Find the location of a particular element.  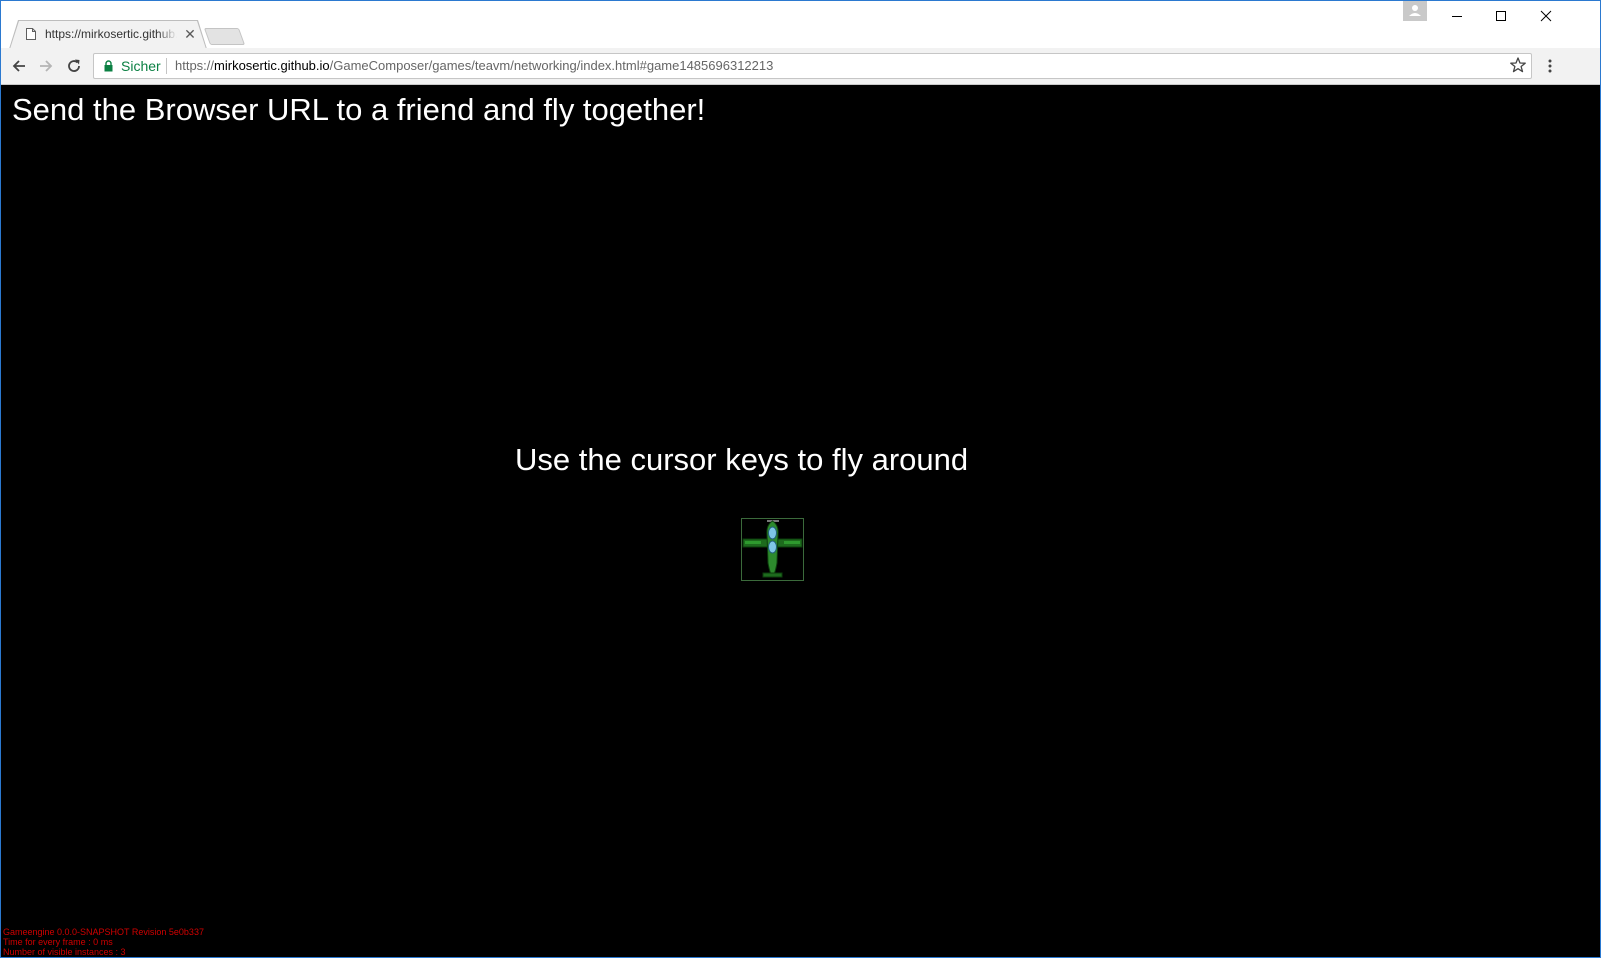

browser-menu-button is located at coordinates (1550, 66).